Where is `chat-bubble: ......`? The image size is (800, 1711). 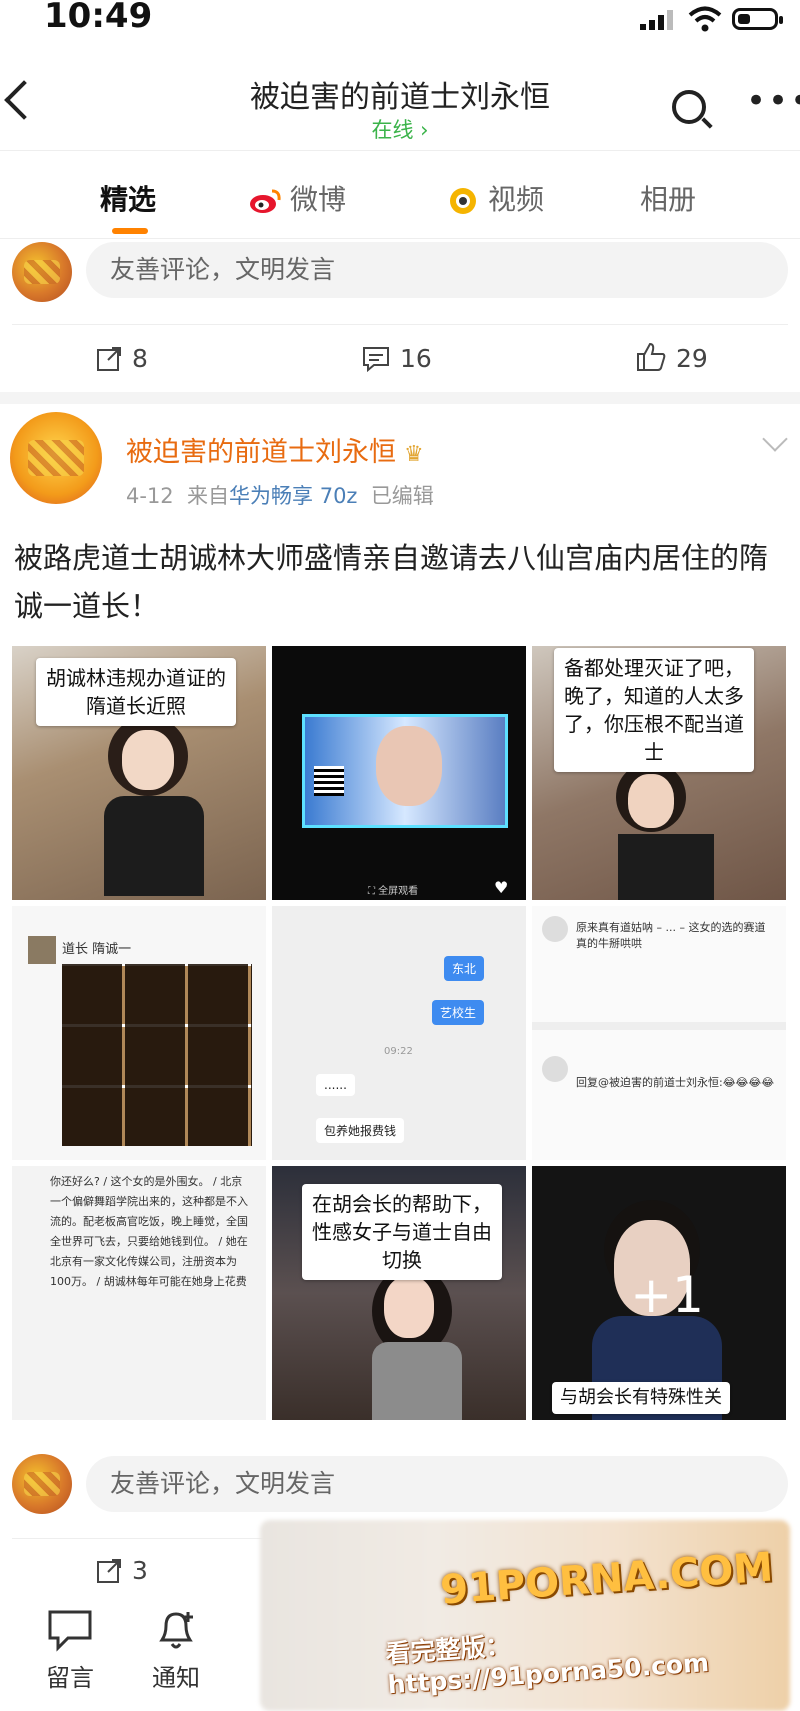 chat-bubble: ...... is located at coordinates (335, 1085).